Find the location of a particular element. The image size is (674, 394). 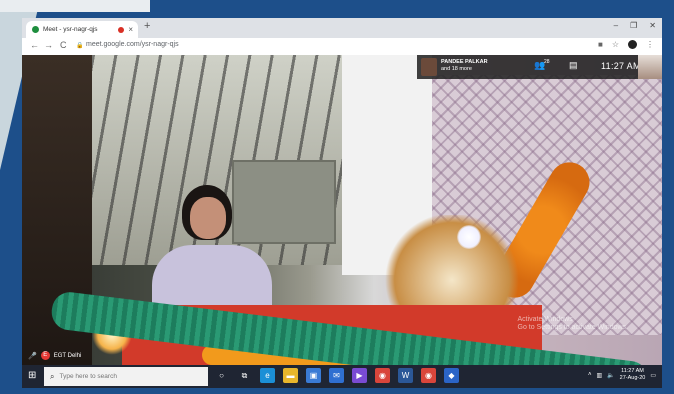

presenter-sub: and 18 more is located at coordinates (456, 69).